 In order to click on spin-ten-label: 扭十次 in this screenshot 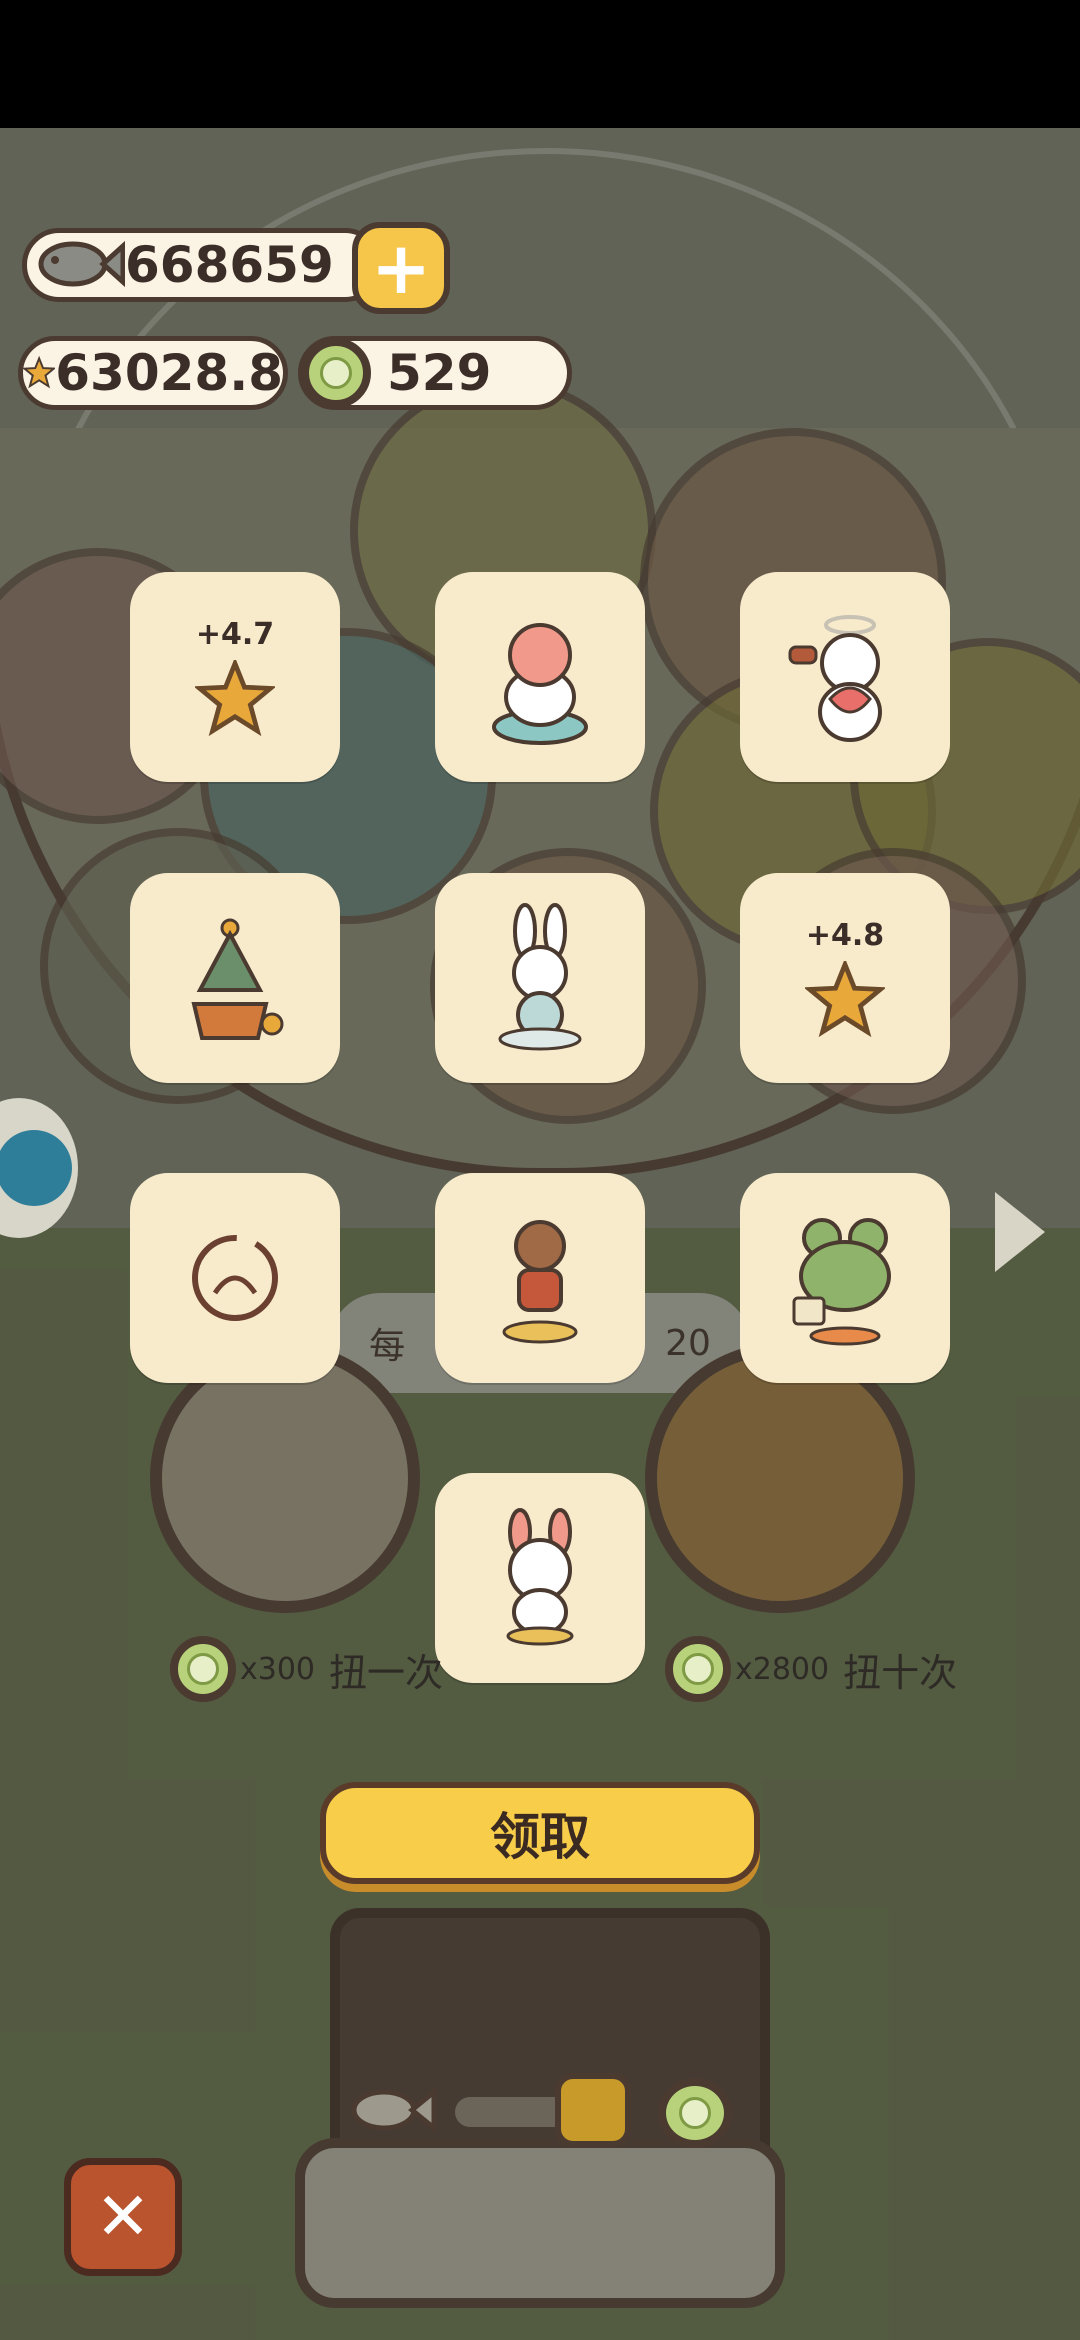, I will do `click(900, 1672)`.